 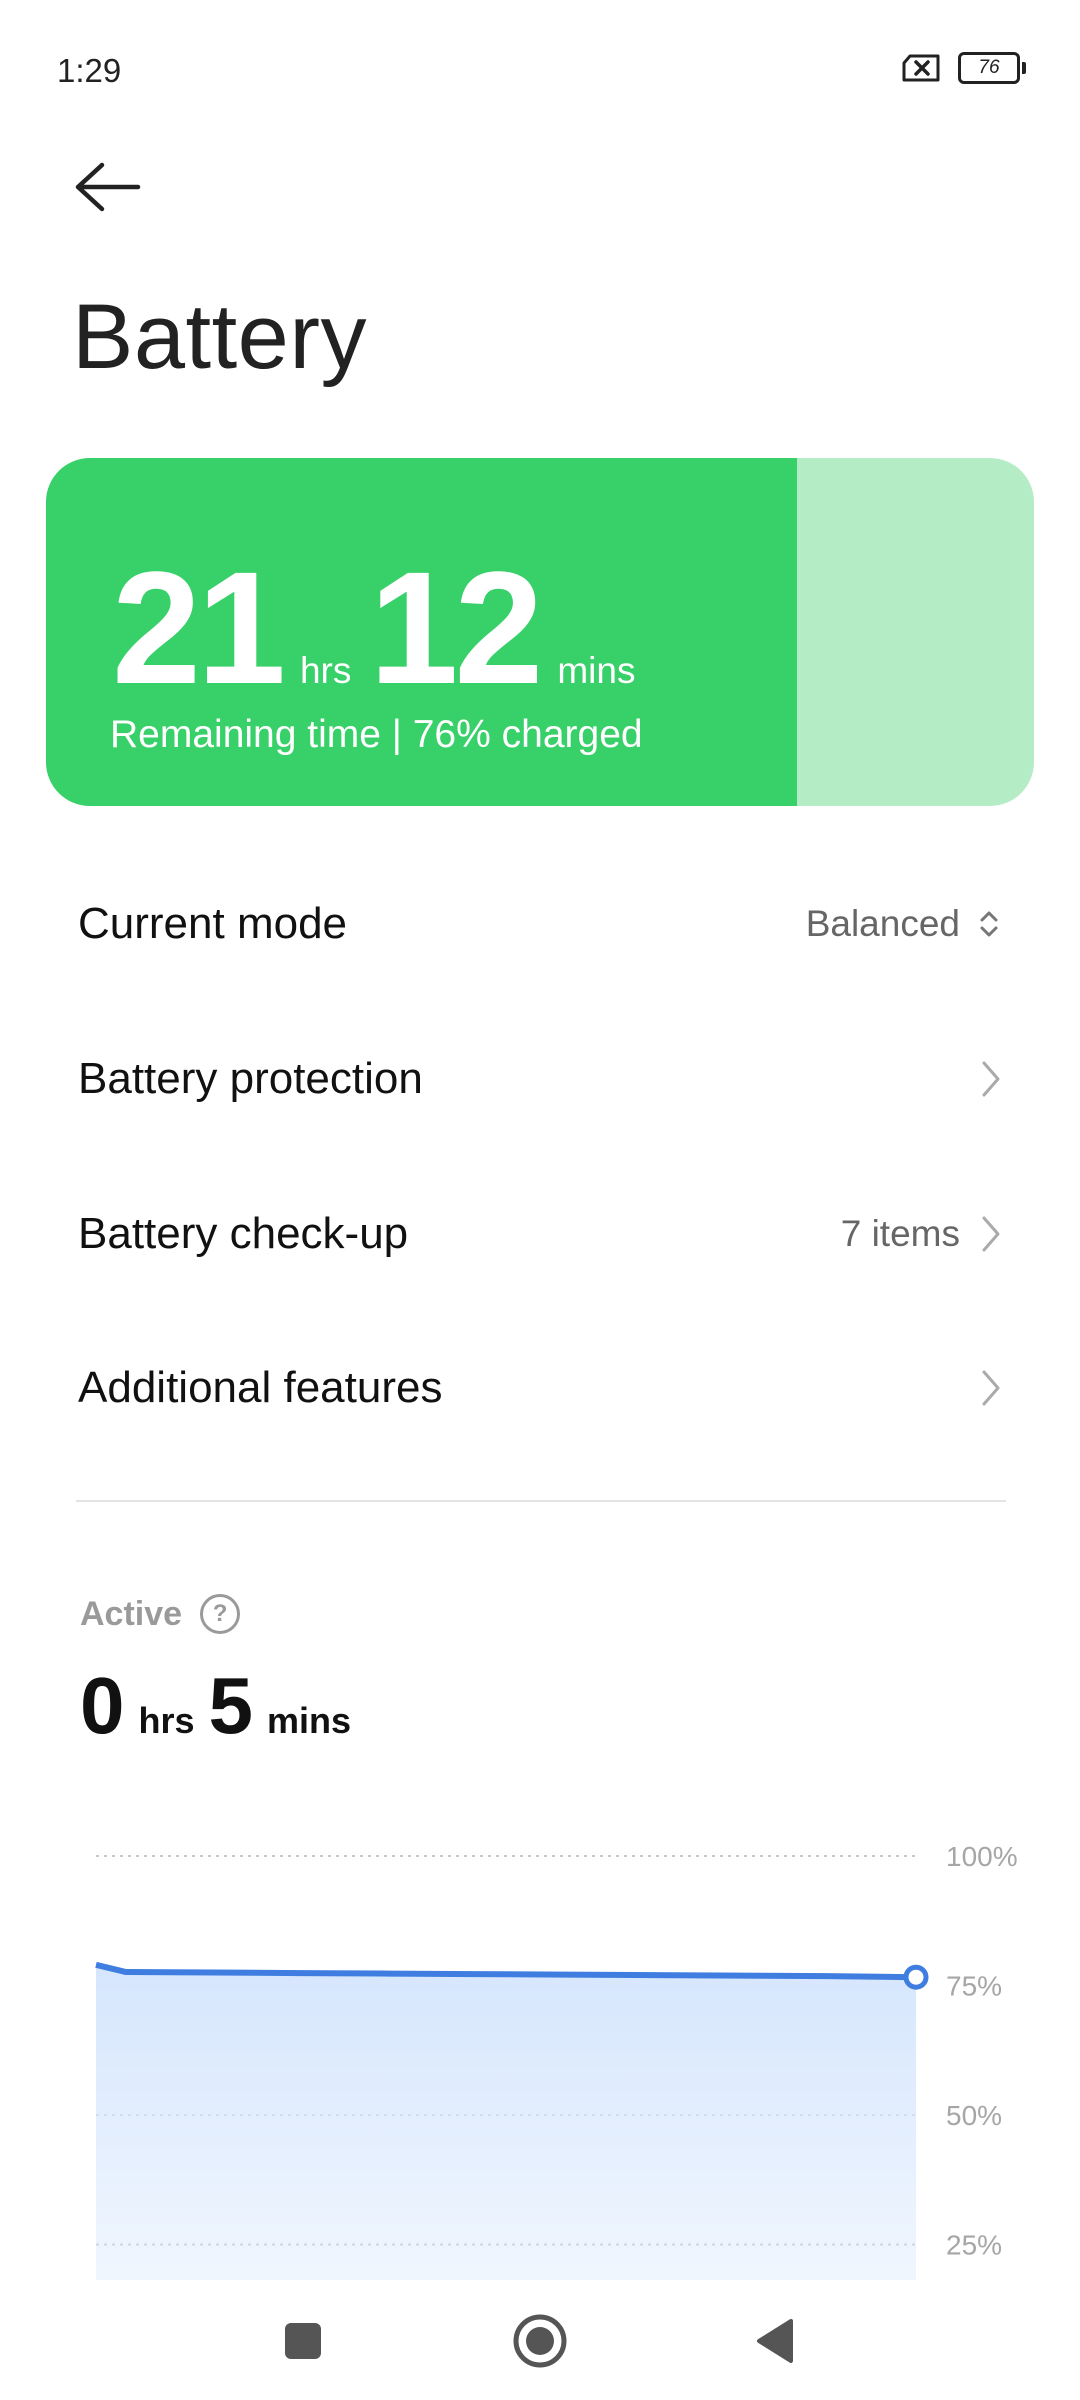 What do you see at coordinates (220, 1614) in the screenshot?
I see `help-icon: ?` at bounding box center [220, 1614].